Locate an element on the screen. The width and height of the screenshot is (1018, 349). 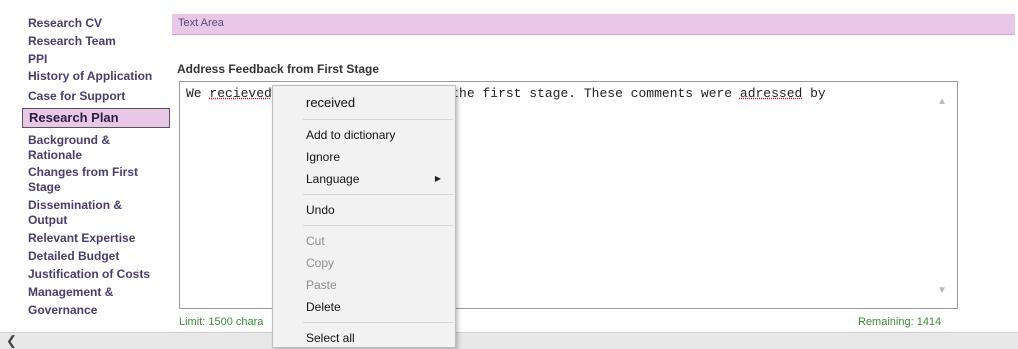
chevron-down-icon: ▼ is located at coordinates (942, 290).